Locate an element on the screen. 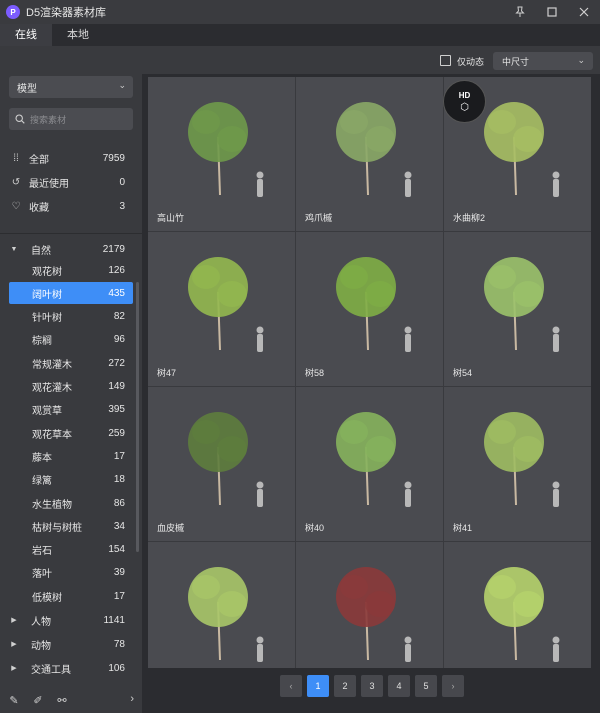  category-dropdown: 模型 ⌄ is located at coordinates (71, 87).